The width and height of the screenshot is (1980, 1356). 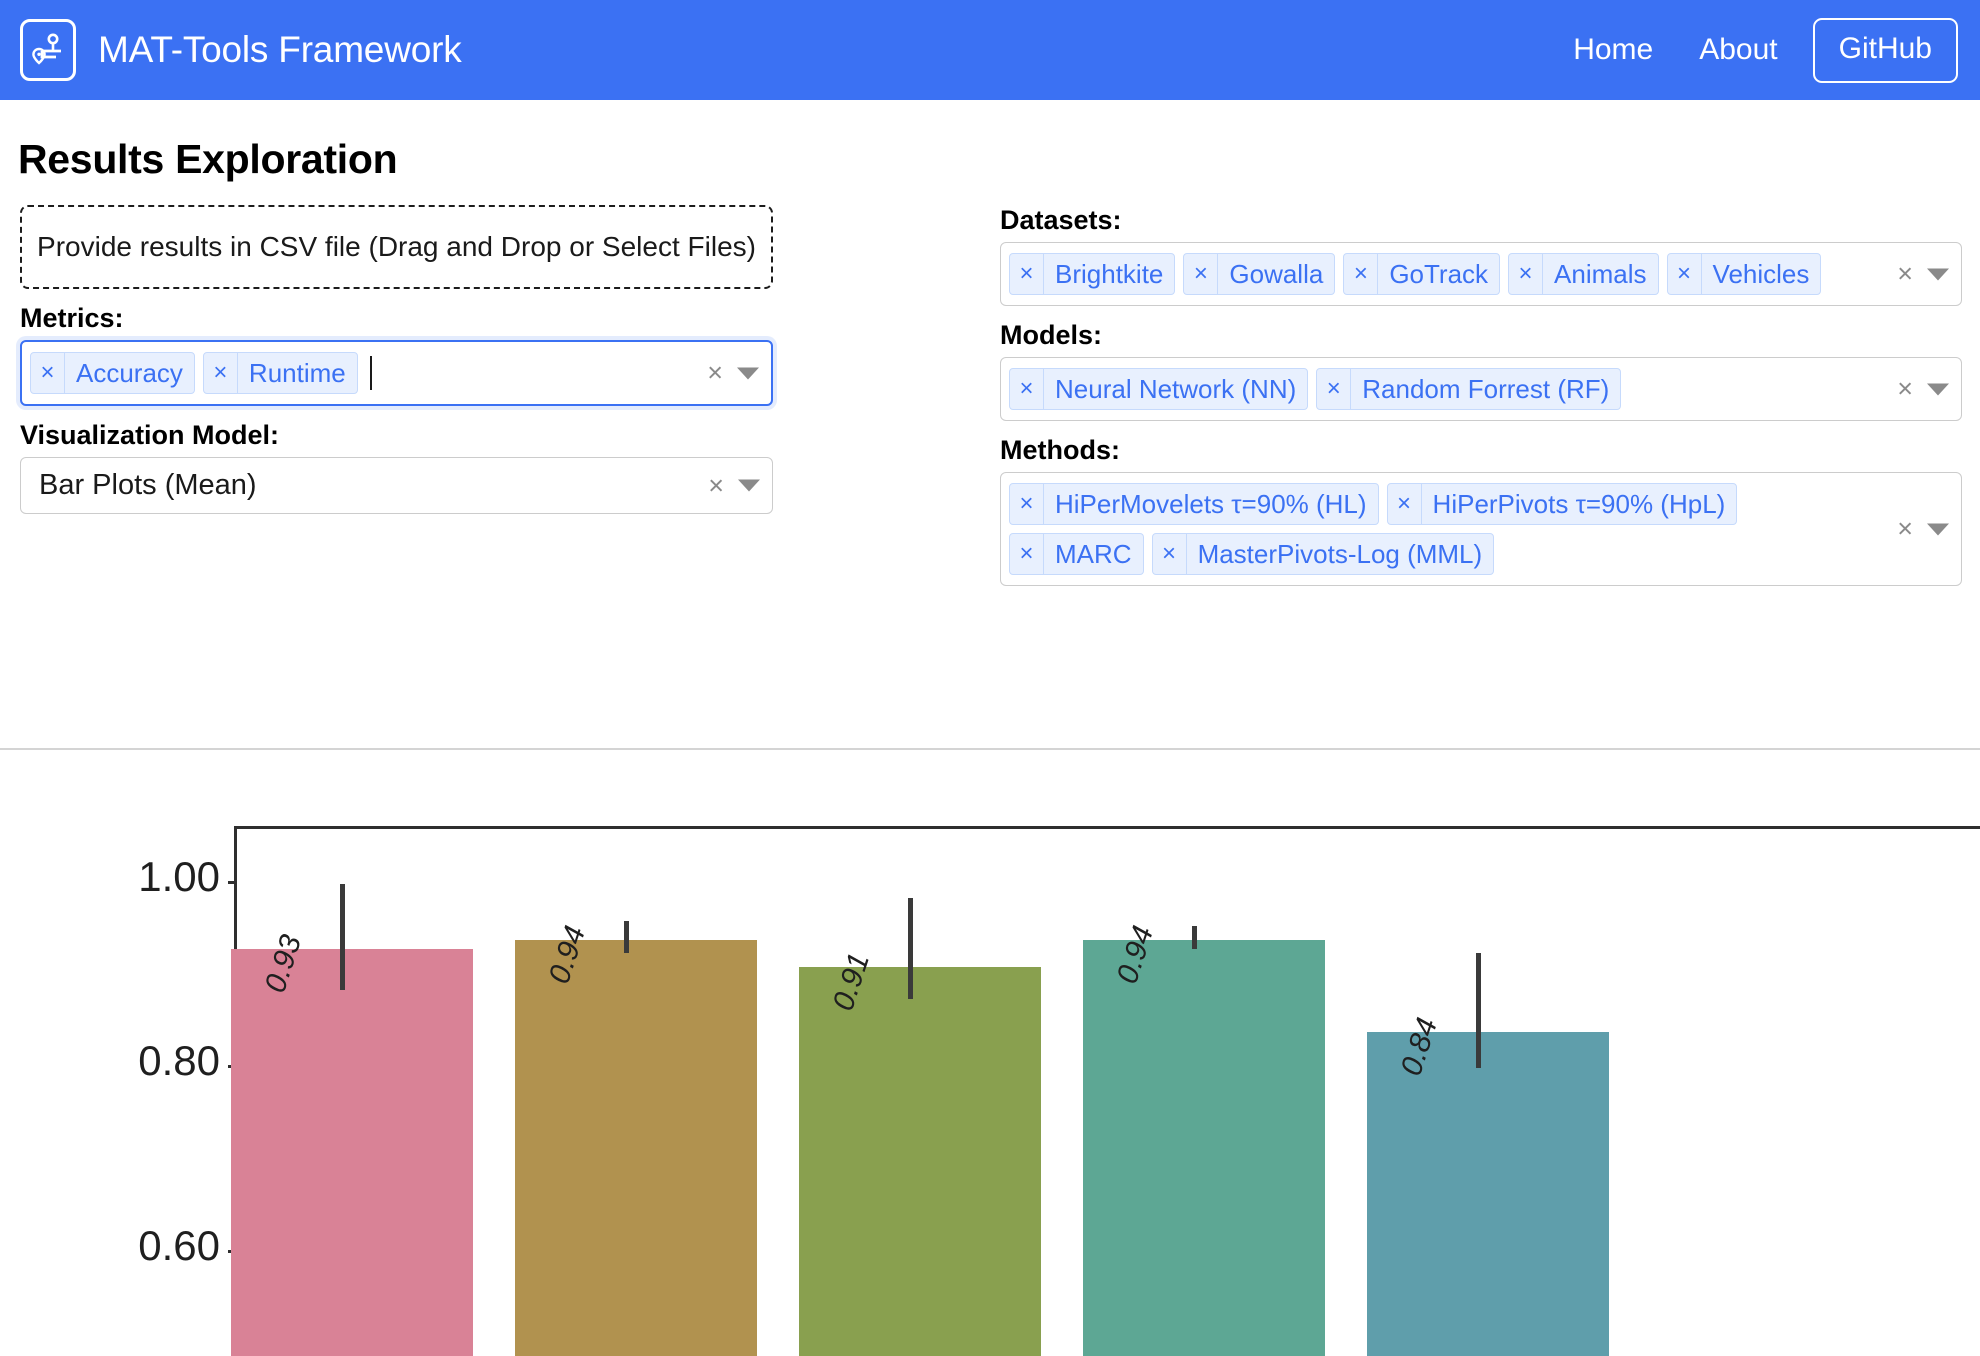 I want to click on tag-method-masterpivots-log: × MasterPivots-Log (MML), so click(x=1323, y=554).